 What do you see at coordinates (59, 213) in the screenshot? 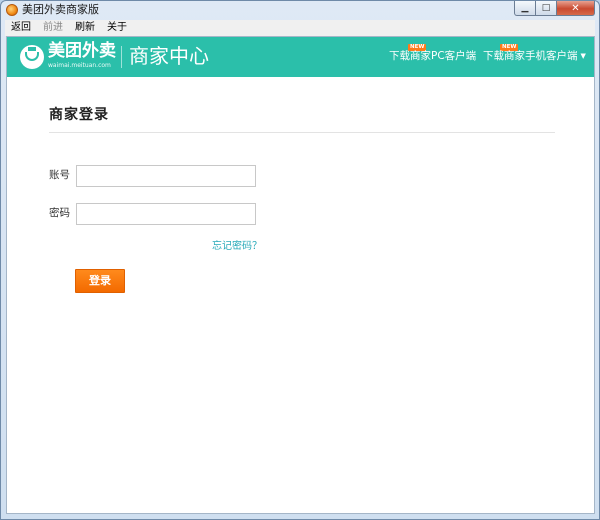
I see `password-label: 密码` at bounding box center [59, 213].